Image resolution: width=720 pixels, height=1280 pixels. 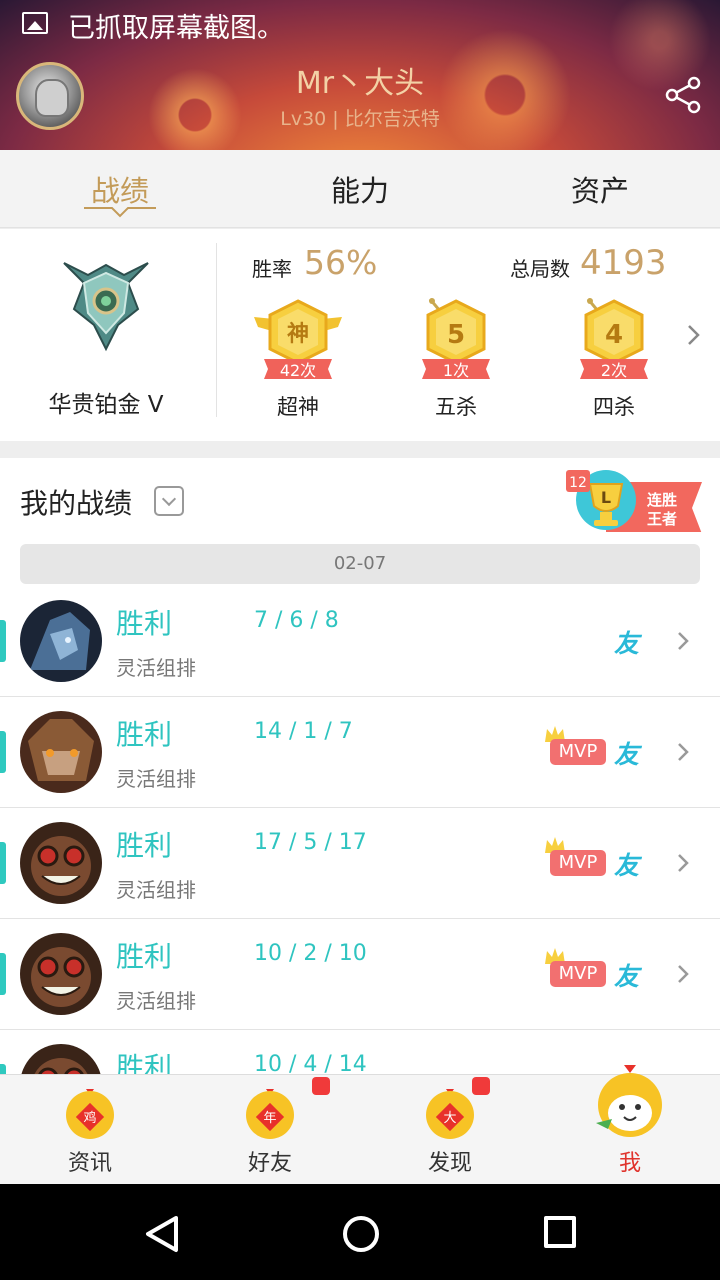 I want to click on winrate-value: 56%, so click(x=341, y=262).